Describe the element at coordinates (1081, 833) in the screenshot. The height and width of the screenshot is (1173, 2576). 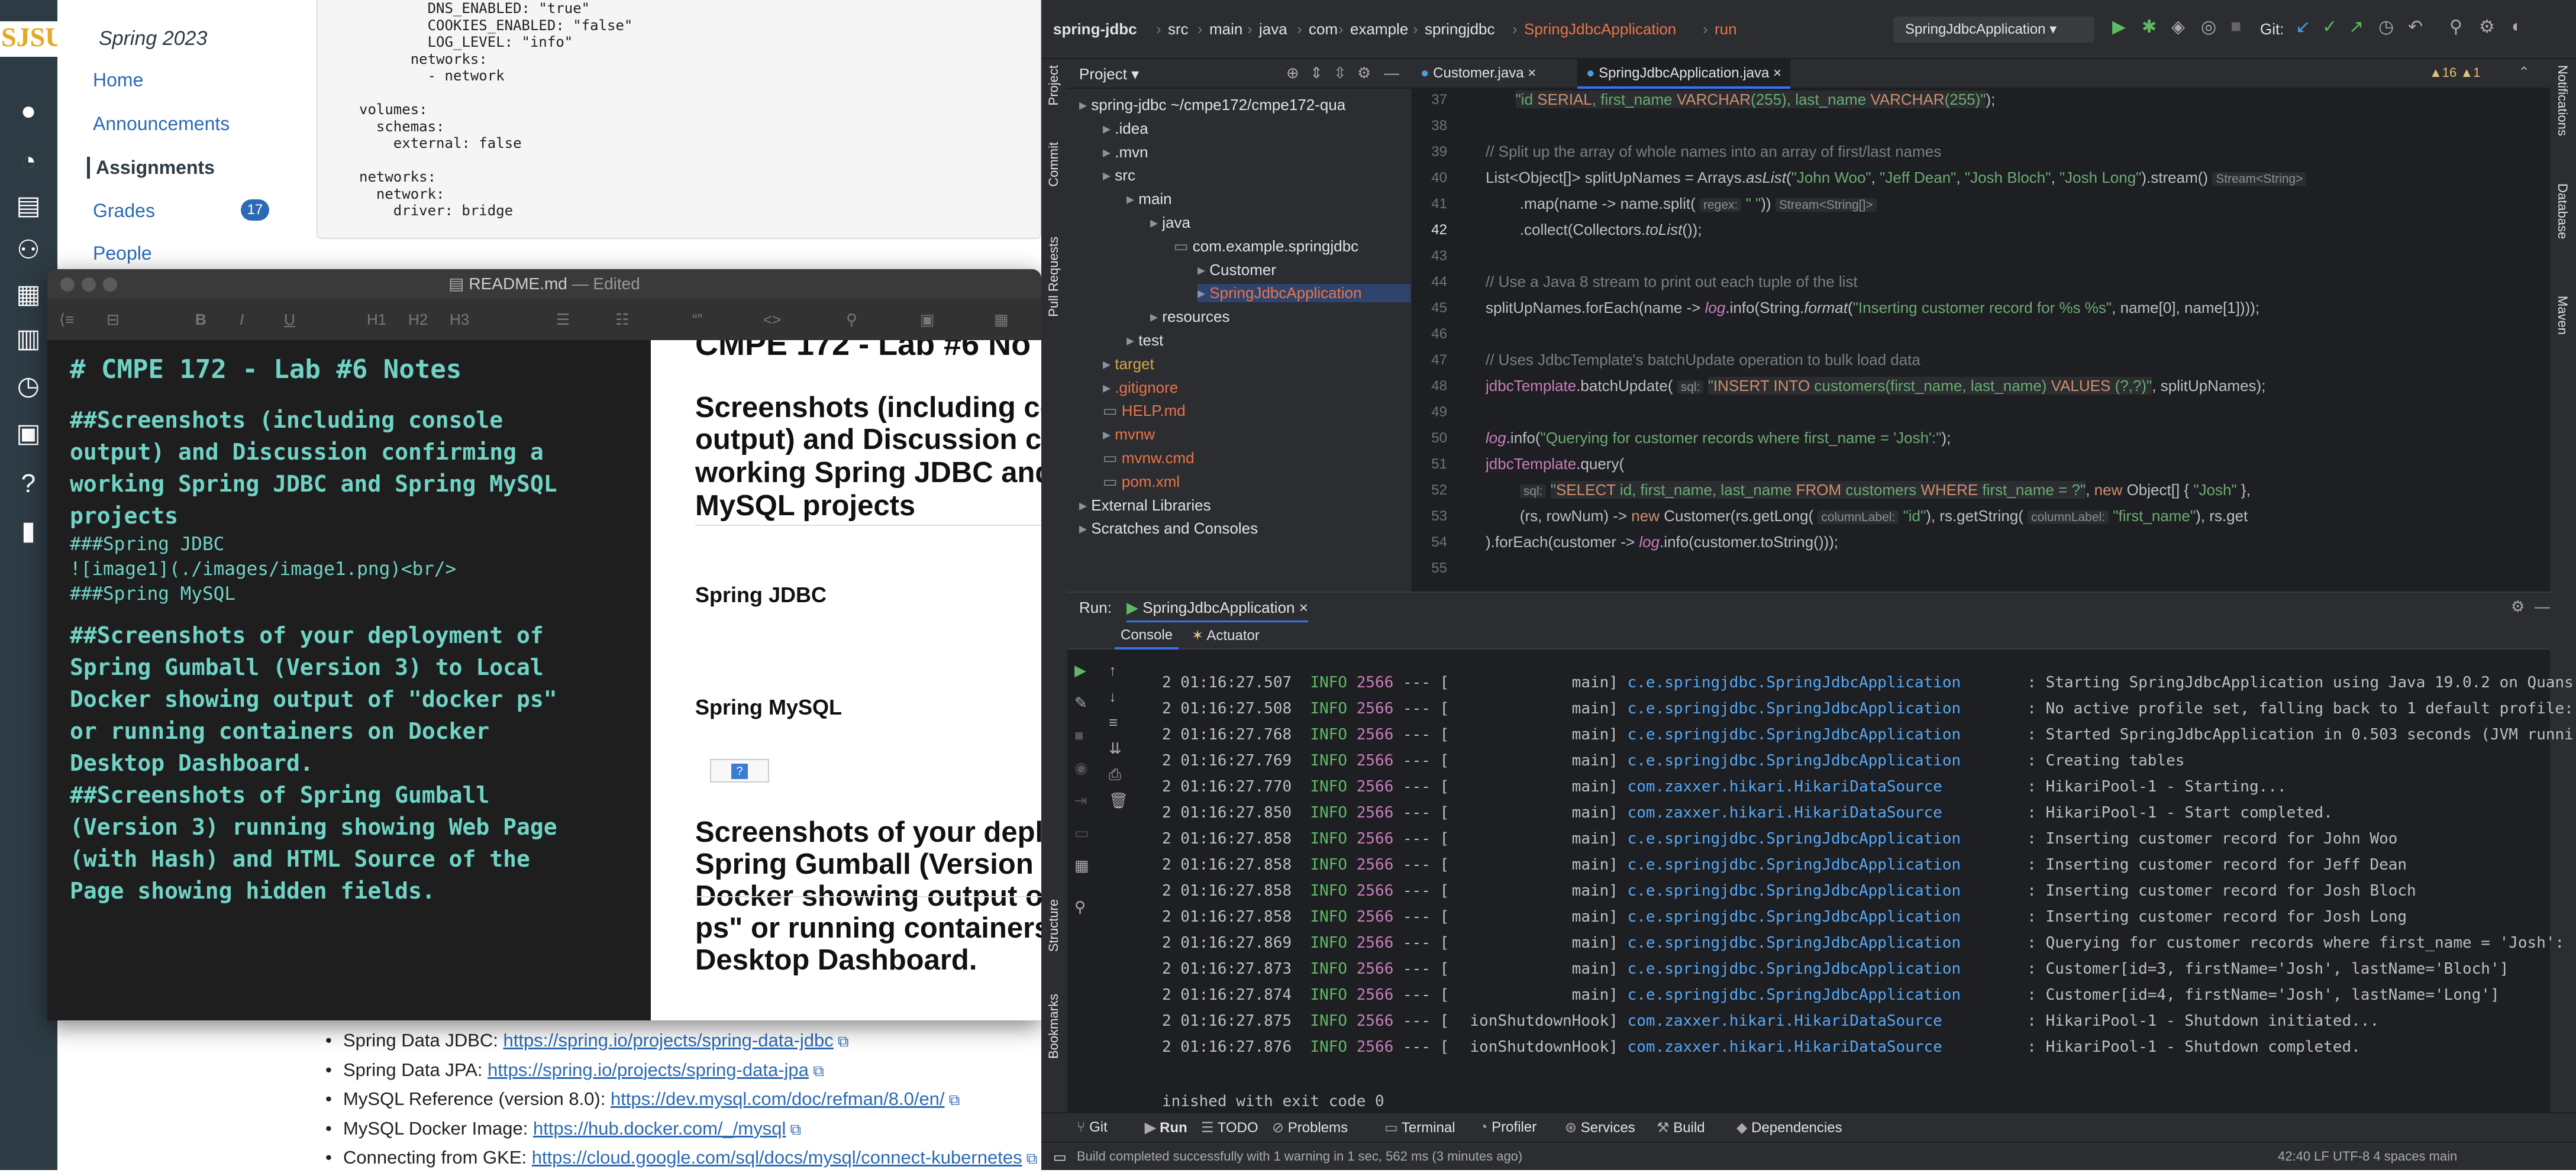
I see `layout-icon: ▭` at that location.